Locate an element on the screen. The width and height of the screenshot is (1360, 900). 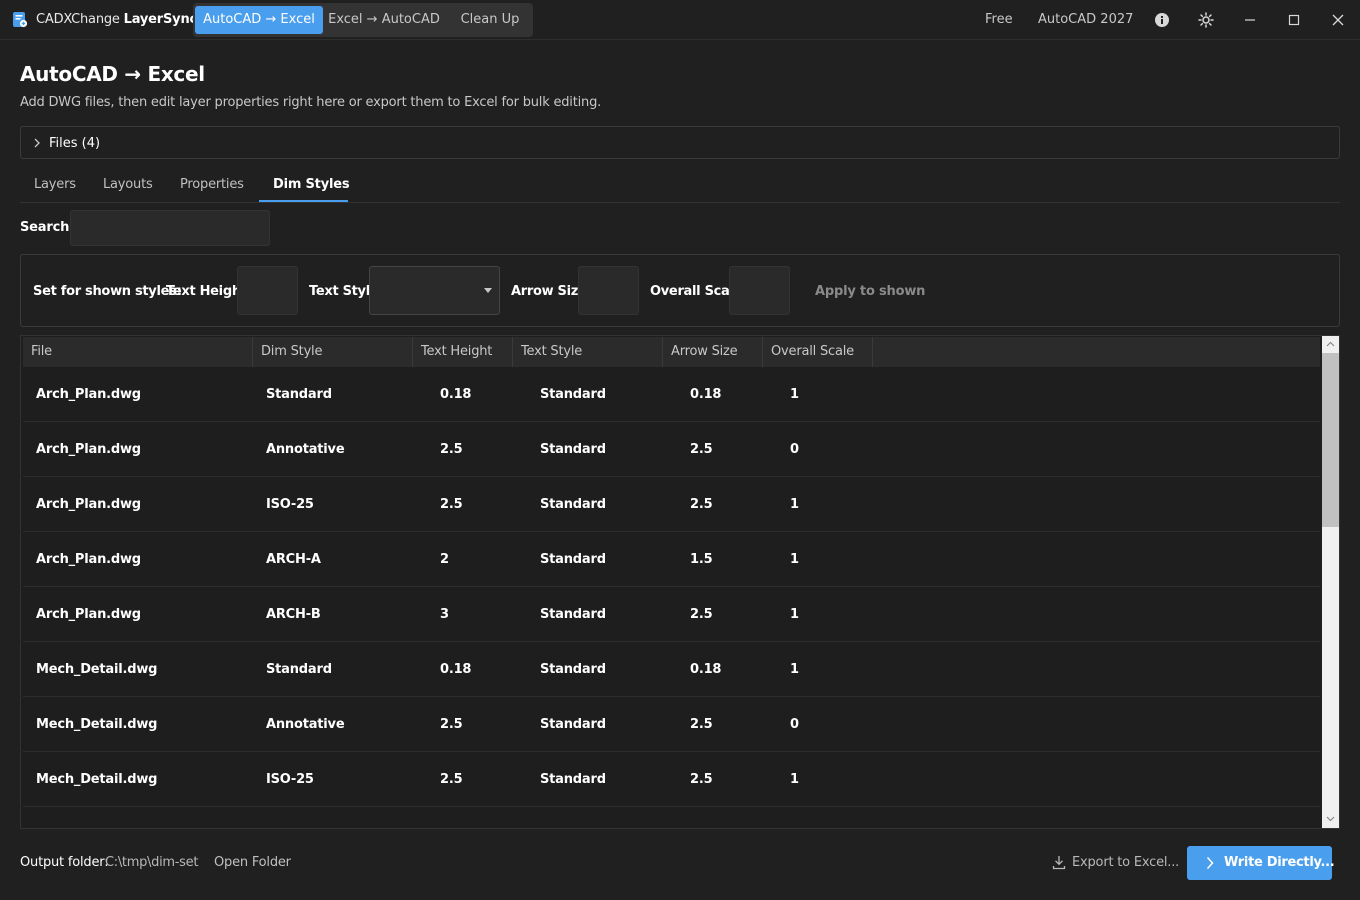
bulk-text-height-label: Text Height is located at coordinates (206, 291).